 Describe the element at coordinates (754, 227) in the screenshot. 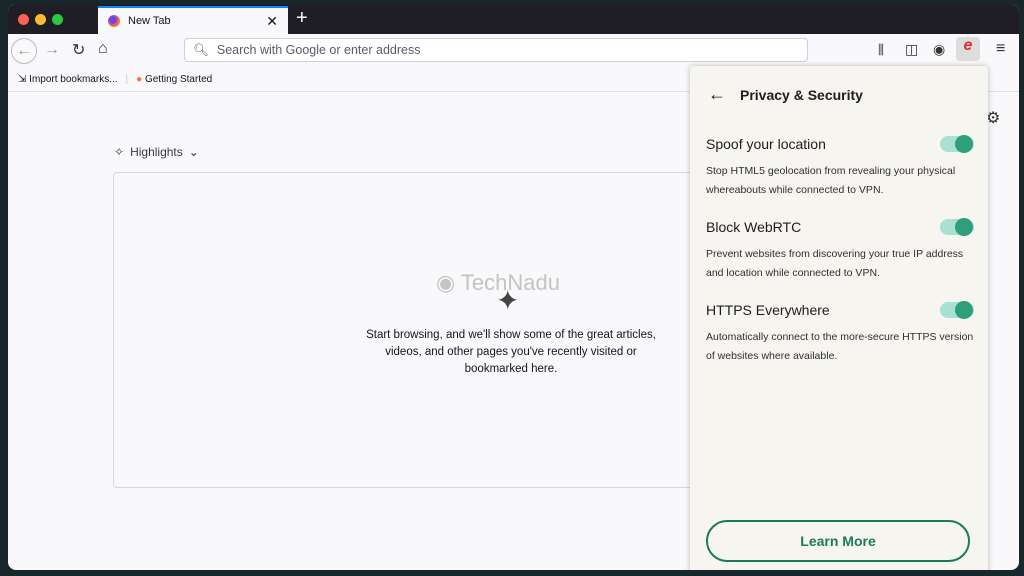

I see `option-title: Block WebRTC` at that location.